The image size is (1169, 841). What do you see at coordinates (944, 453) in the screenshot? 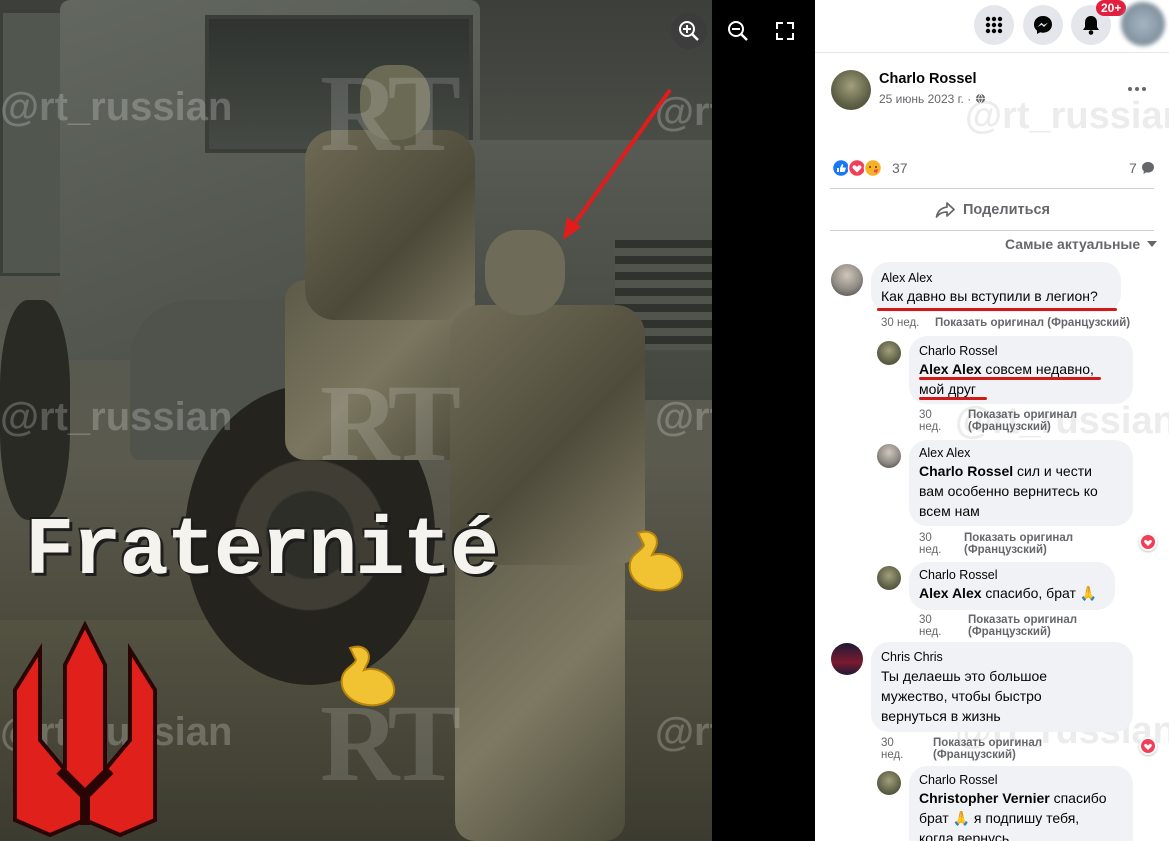
I see `reply-author: Alex Alex` at bounding box center [944, 453].